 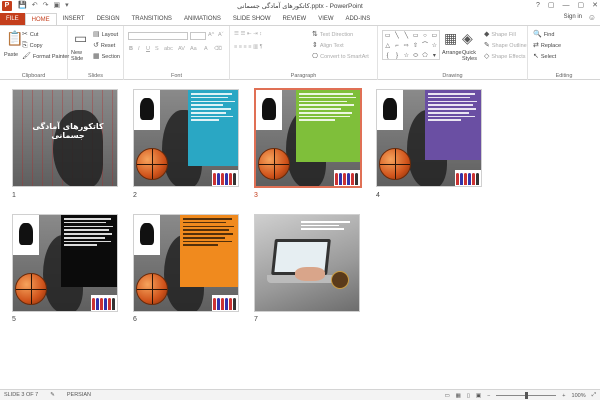 I want to click on spellcheck-icon: ✎, so click(x=52, y=395).